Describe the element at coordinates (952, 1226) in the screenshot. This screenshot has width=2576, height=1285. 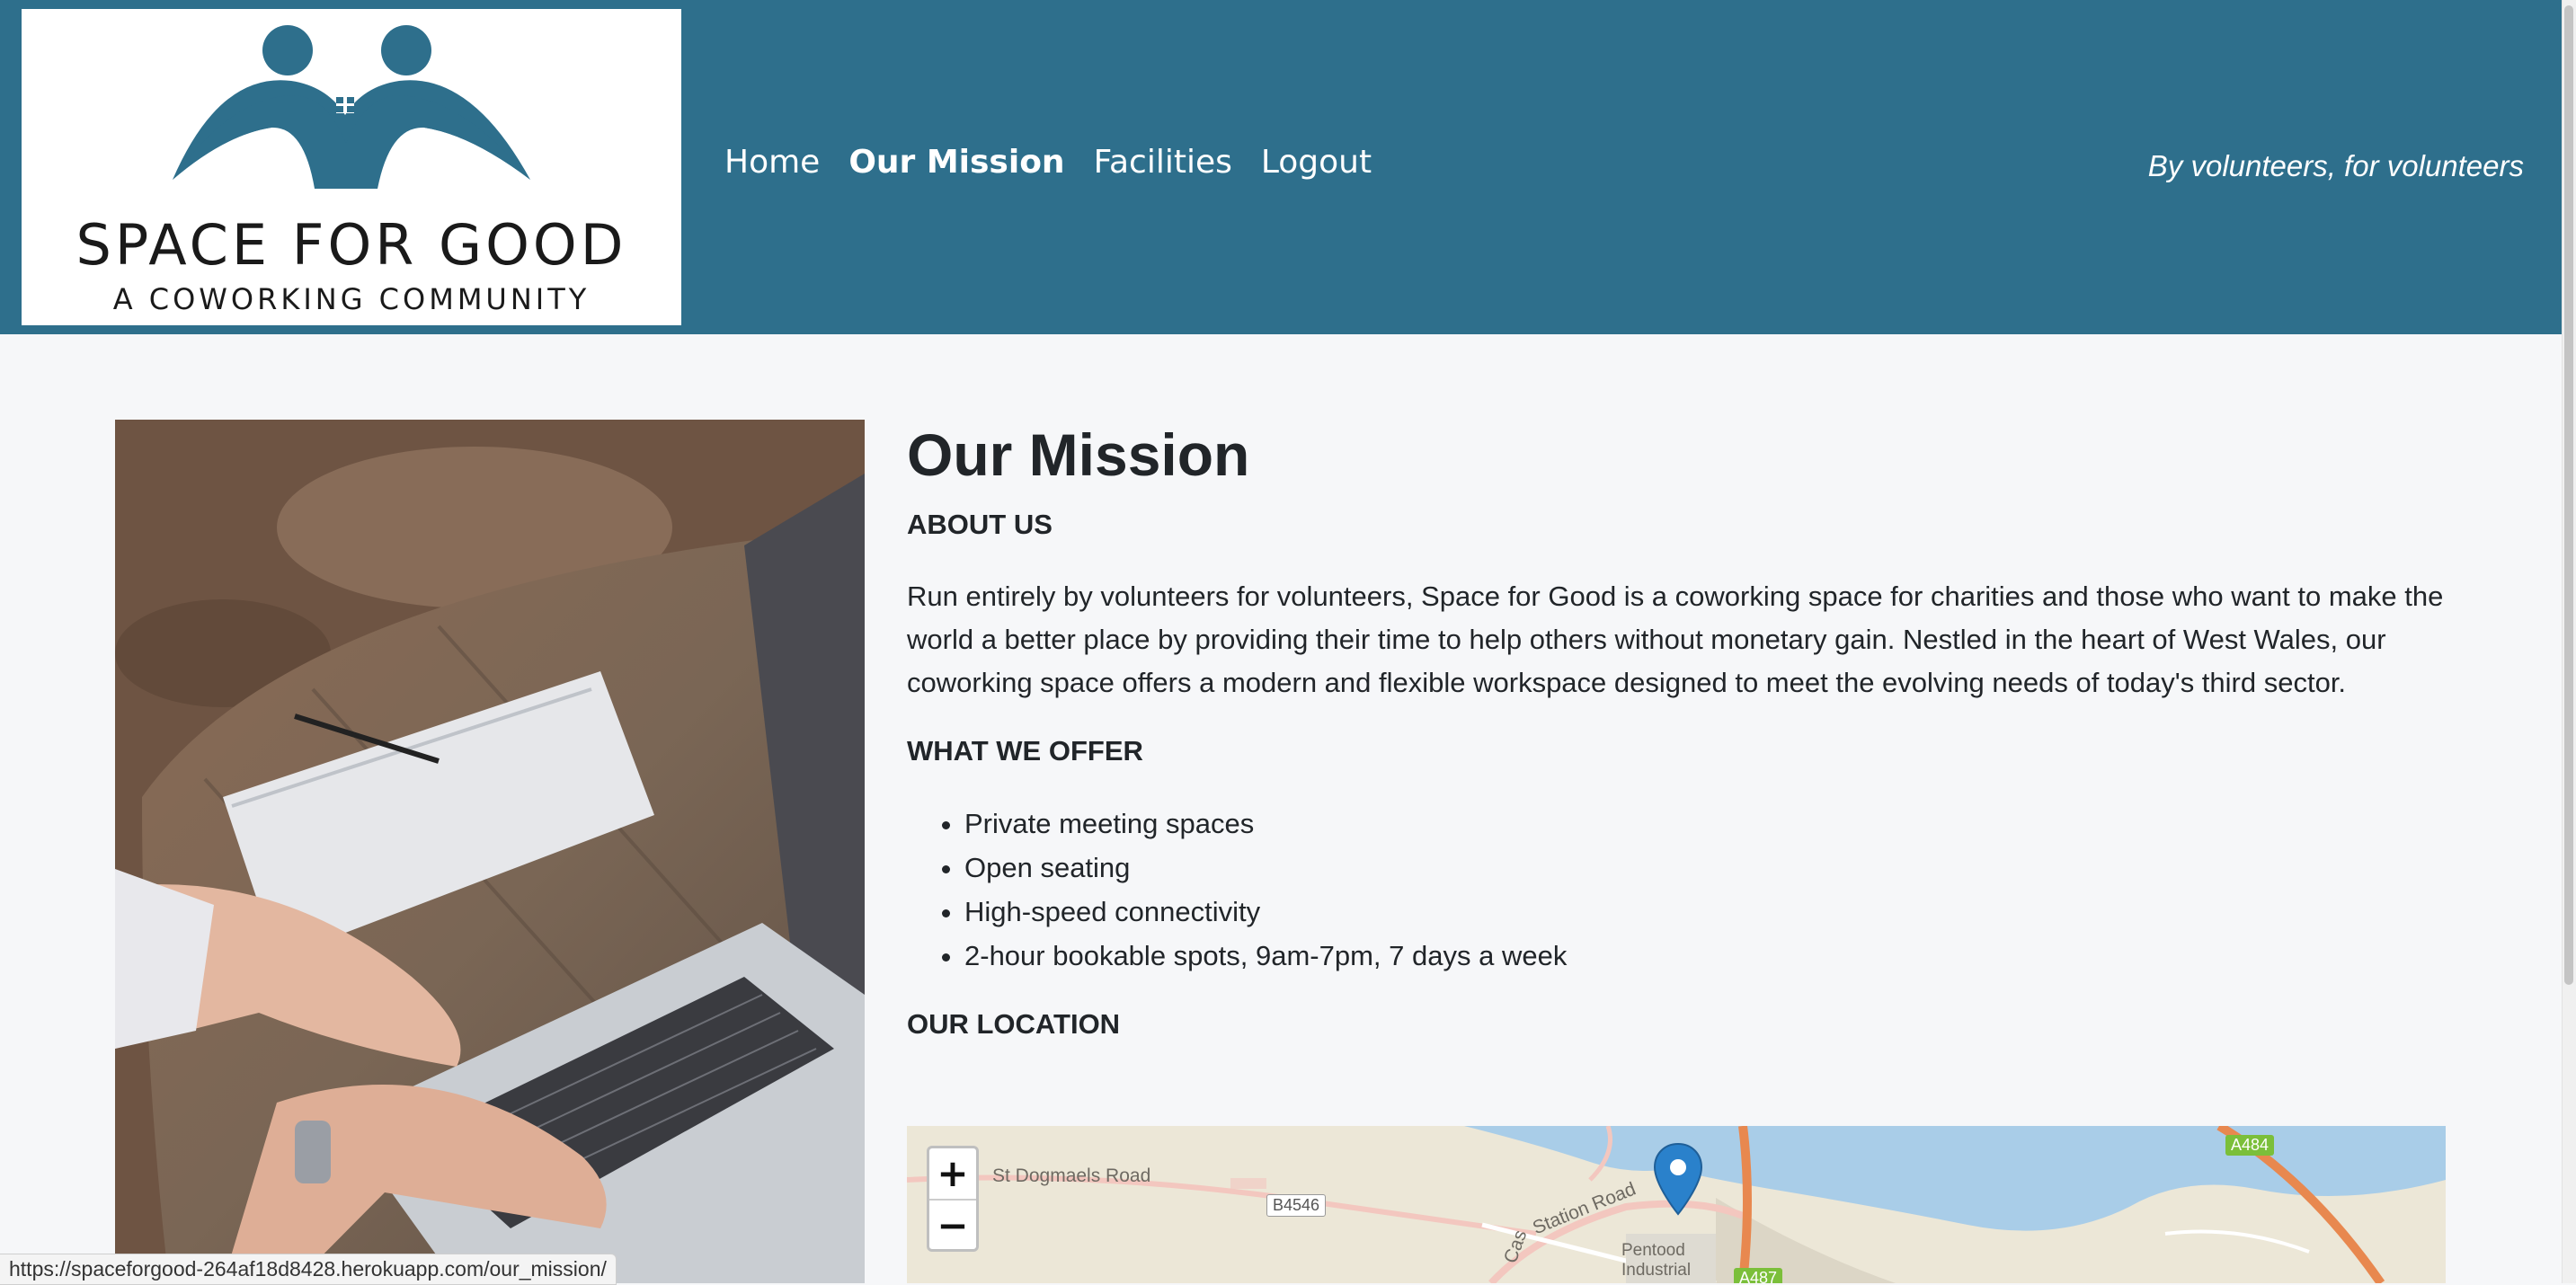
I see `zoom-out-button: −` at that location.